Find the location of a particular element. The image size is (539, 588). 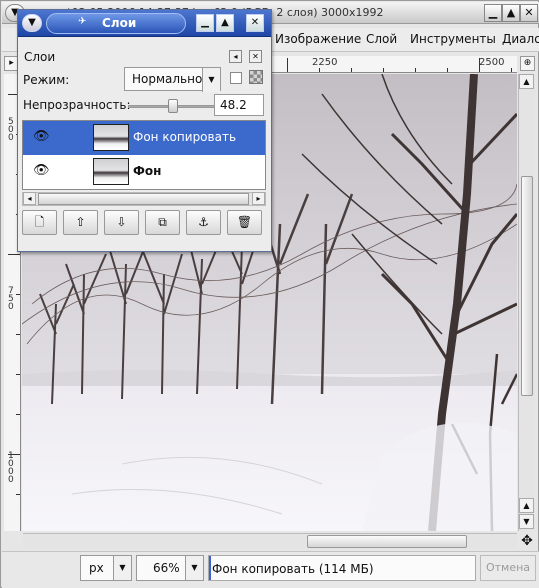

menu-image: Изображение is located at coordinates (318, 39).